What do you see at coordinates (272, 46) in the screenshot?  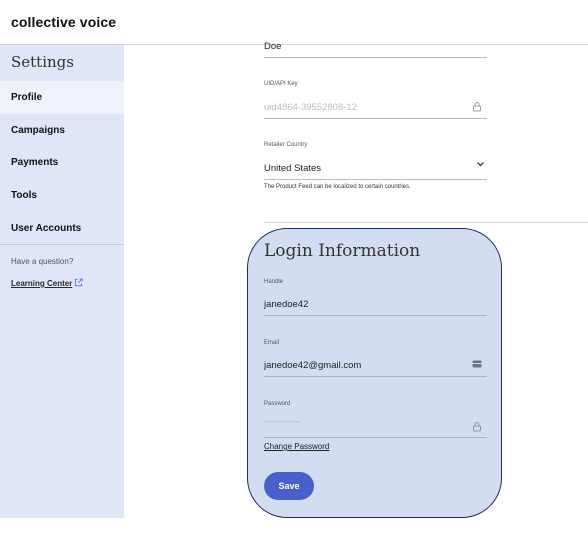 I see `last-name-input: Doe` at bounding box center [272, 46].